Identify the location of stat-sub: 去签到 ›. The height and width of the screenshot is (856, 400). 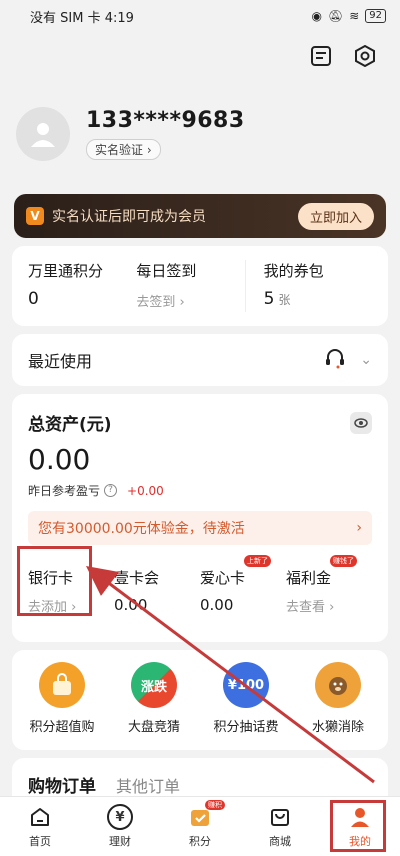
(160, 302).